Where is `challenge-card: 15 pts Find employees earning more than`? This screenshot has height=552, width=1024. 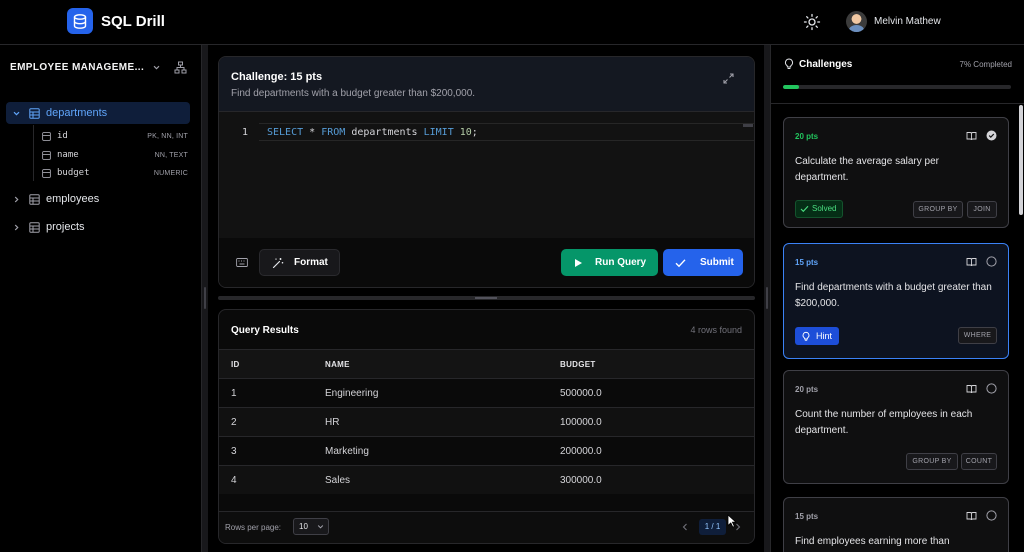 challenge-card: 15 pts Find employees earning more than is located at coordinates (896, 524).